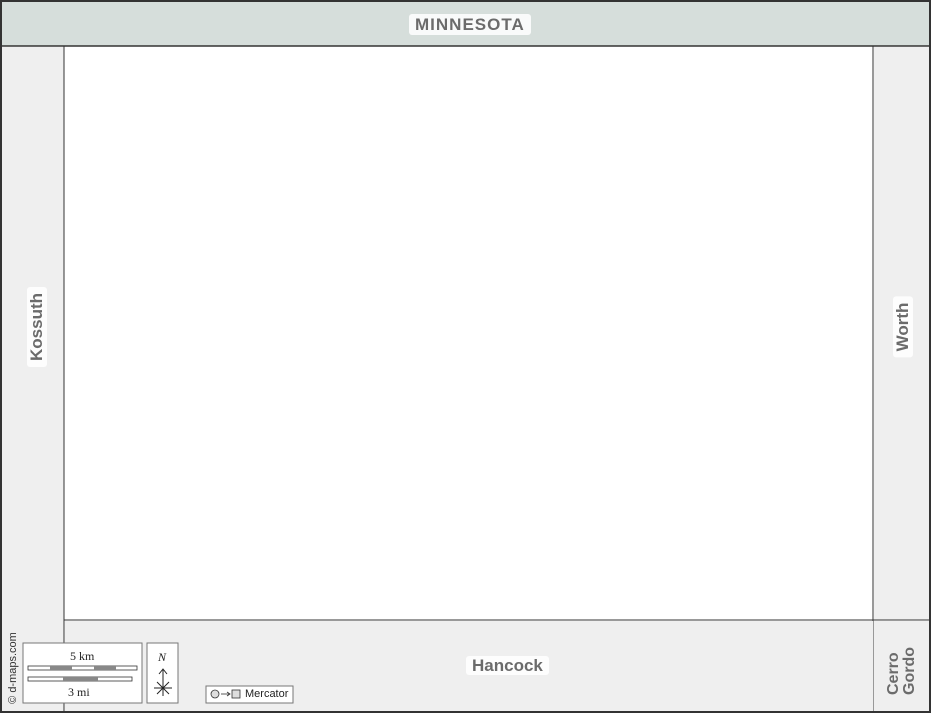 Image resolution: width=931 pixels, height=713 pixels. What do you see at coordinates (893, 673) in the screenshot?
I see `cerro-gordo-label-line1: Cerro` at bounding box center [893, 673].